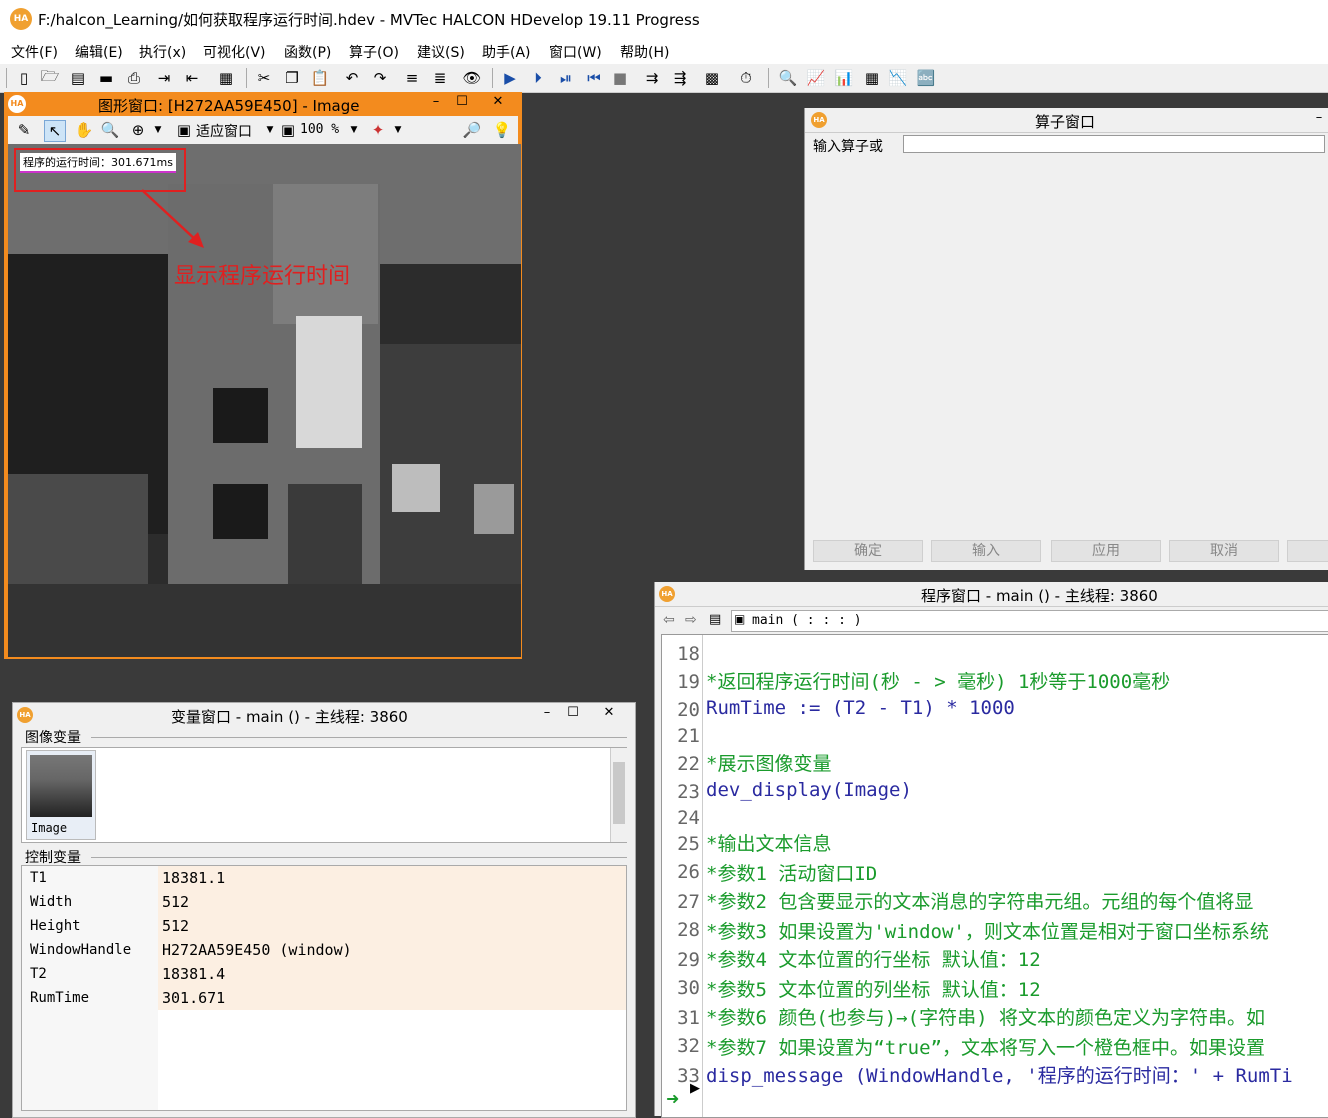  What do you see at coordinates (224, 131) in the screenshot?
I see `fit-window-label: 适应窗口` at bounding box center [224, 131].